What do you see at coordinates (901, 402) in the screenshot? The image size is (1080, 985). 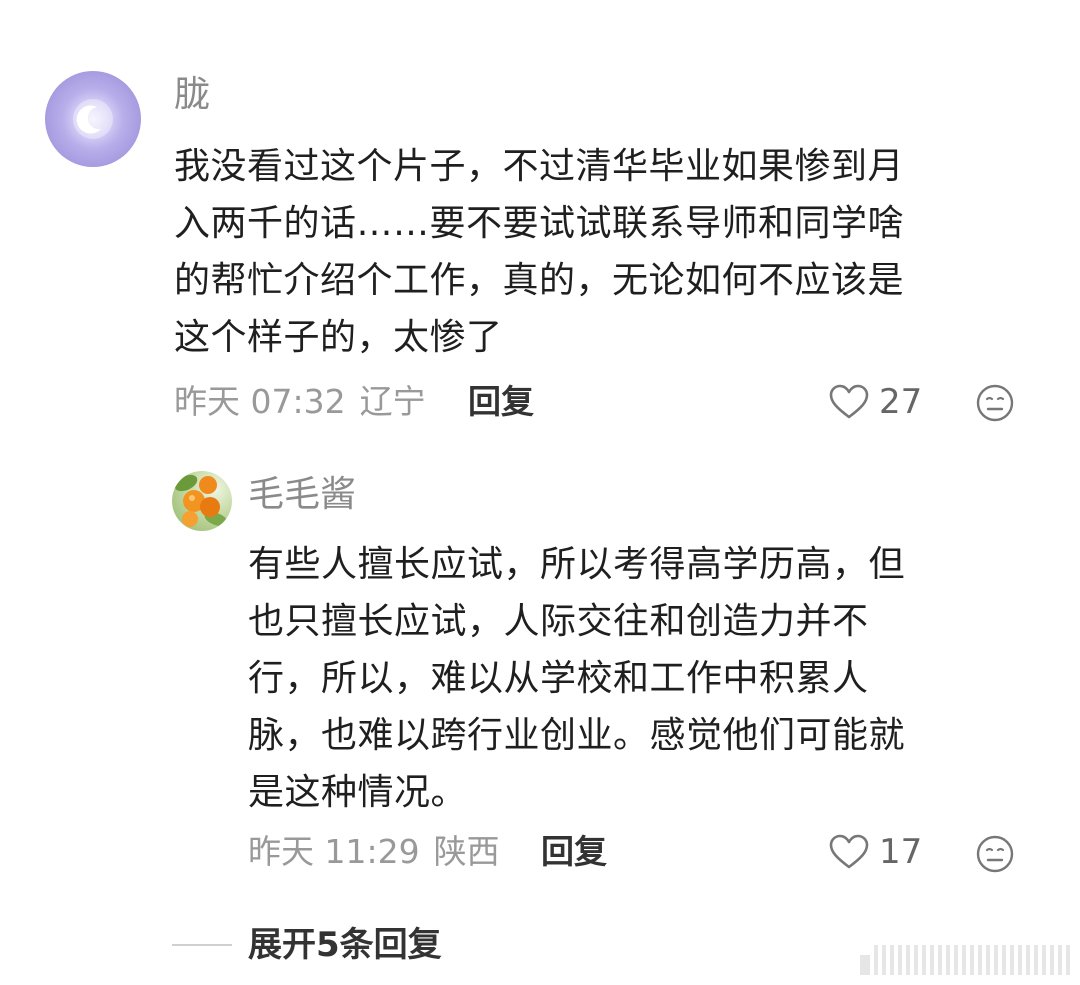 I see `like-count: 27` at bounding box center [901, 402].